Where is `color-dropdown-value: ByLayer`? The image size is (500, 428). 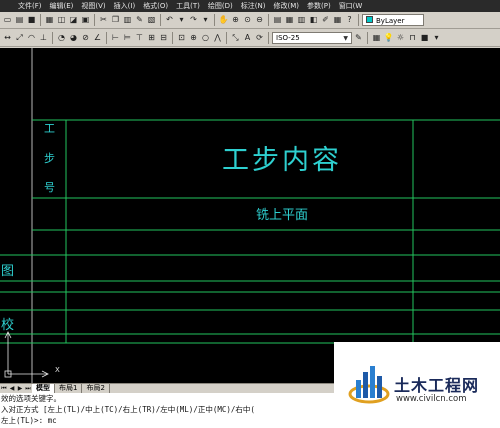
color-dropdown-value: ByLayer is located at coordinates (390, 20).